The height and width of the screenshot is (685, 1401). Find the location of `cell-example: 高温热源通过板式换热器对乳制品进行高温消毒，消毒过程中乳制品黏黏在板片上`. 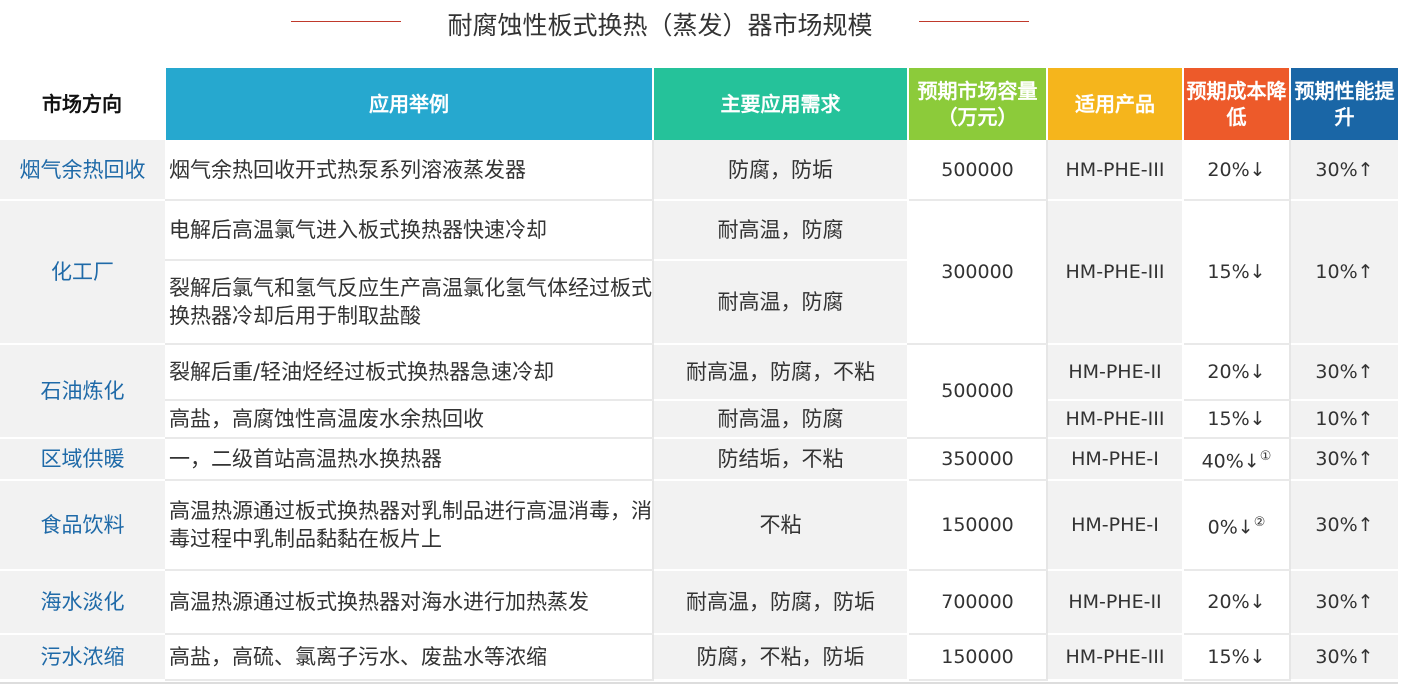

cell-example: 高温热源通过板式换热器对乳制品进行高温消毒，消毒过程中乳制品黏黏在板片上 is located at coordinates (409, 525).